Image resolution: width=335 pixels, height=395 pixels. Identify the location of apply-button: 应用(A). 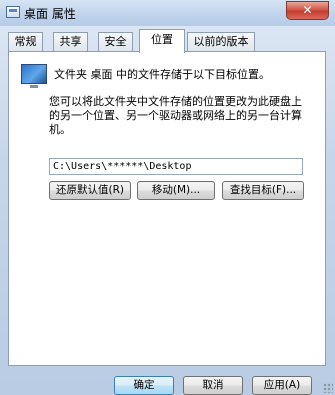
(282, 385).